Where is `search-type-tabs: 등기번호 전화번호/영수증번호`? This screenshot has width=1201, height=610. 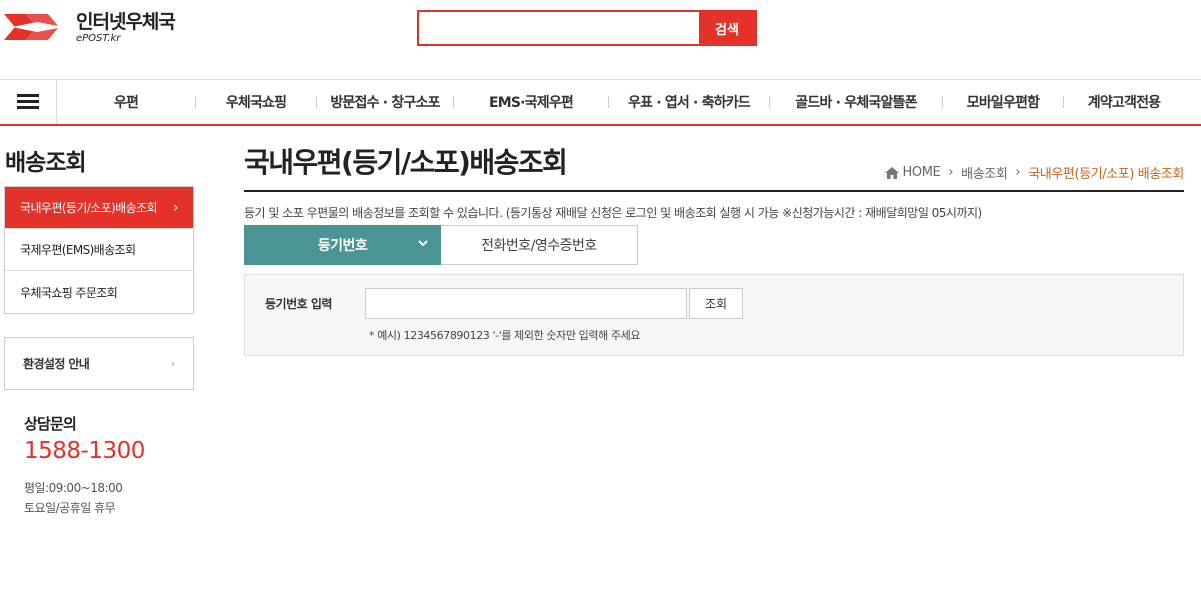 search-type-tabs: 등기번호 전화번호/영수증번호 is located at coordinates (441, 245).